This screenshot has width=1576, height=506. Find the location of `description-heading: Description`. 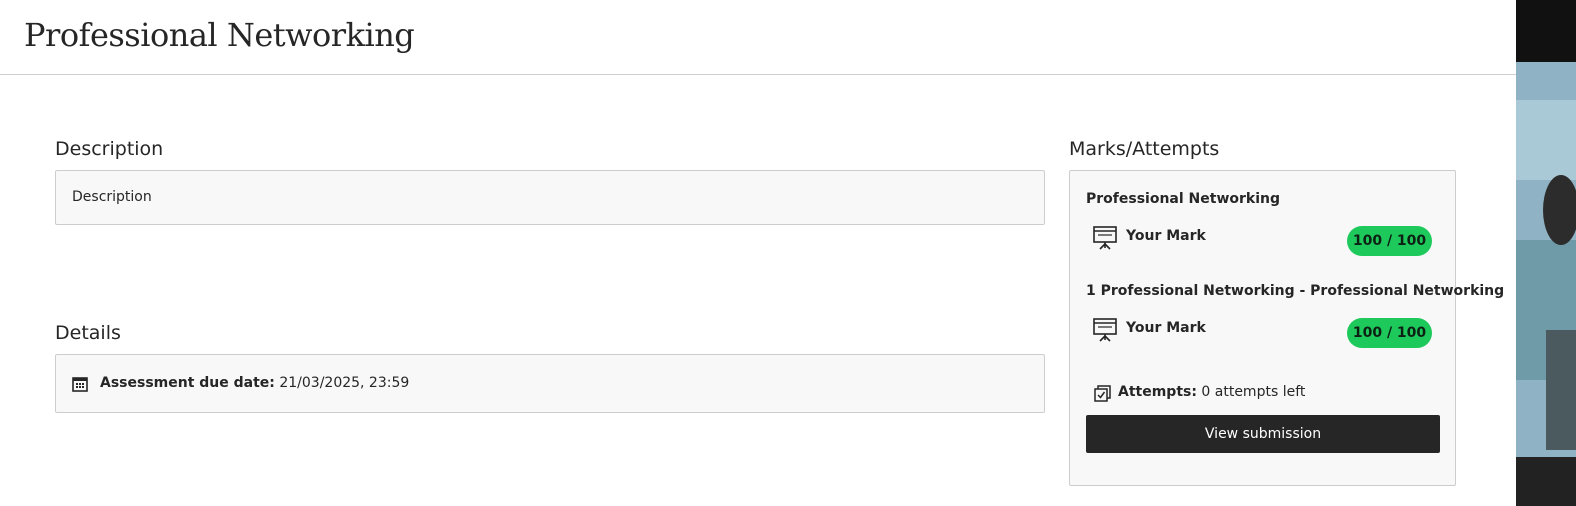

description-heading: Description is located at coordinates (109, 149).